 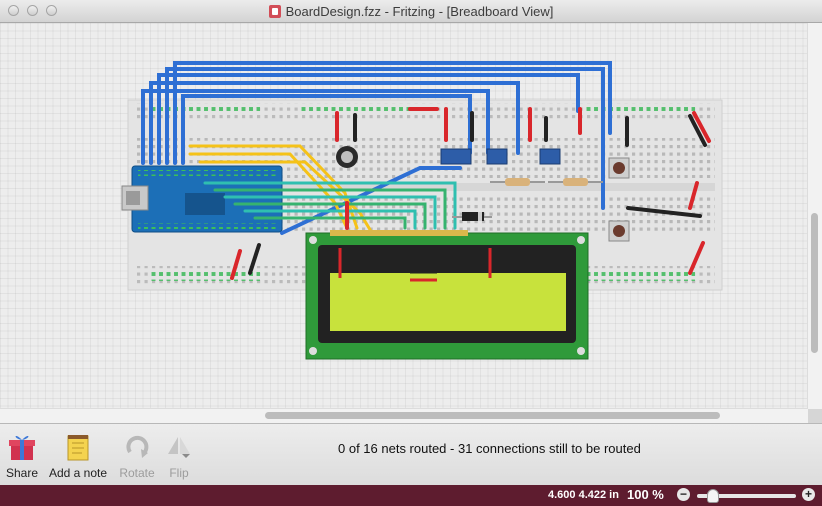 I want to click on rotate-label: Rotate, so click(x=137, y=473).